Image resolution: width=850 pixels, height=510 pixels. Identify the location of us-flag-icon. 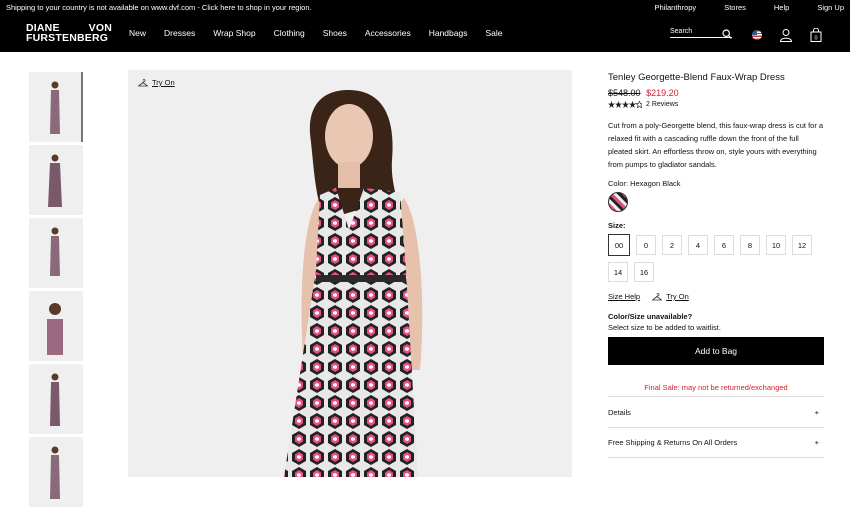
(757, 35).